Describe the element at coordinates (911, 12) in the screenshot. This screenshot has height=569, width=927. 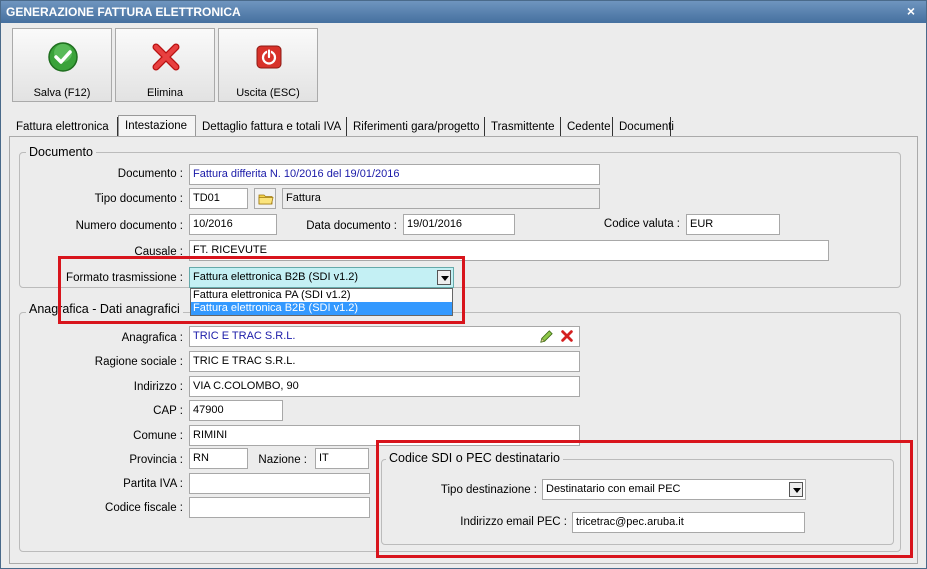
I see `close-icon: ×` at that location.